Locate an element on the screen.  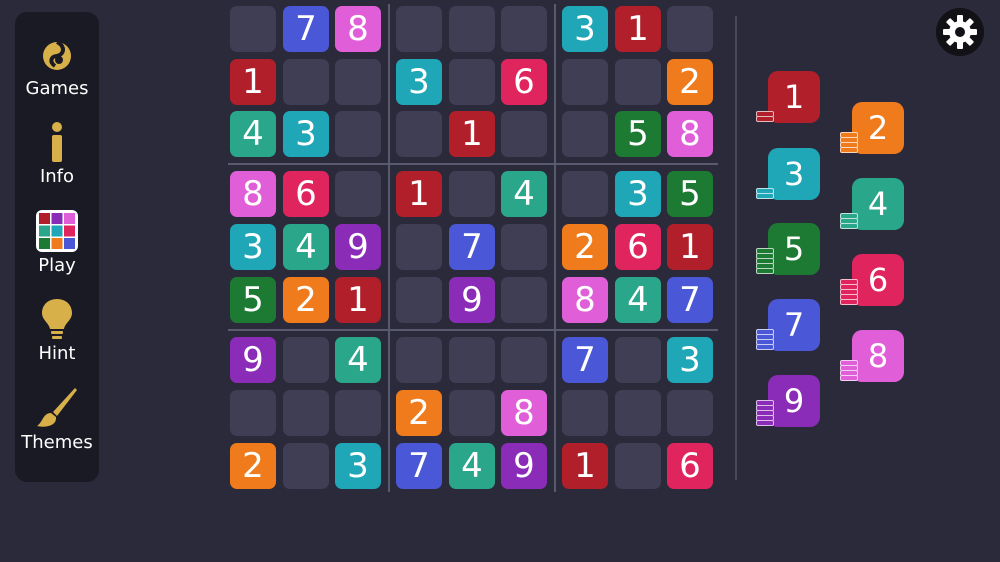
number-picker-button: 3 is located at coordinates (789, 176).